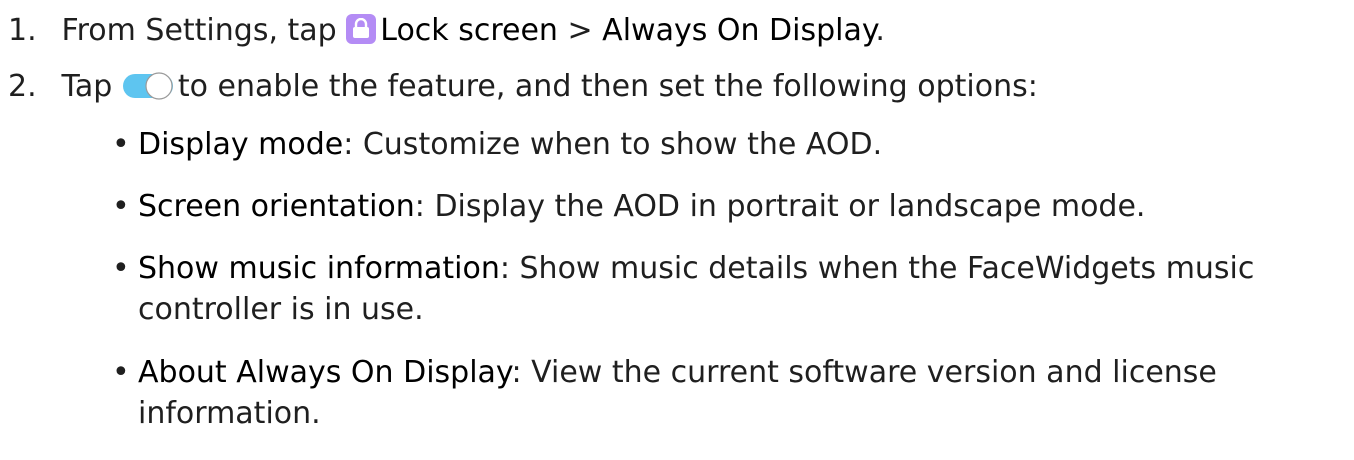 The image size is (1354, 460). Describe the element at coordinates (276, 206) in the screenshot. I see `option-term: Screen orientation` at that location.